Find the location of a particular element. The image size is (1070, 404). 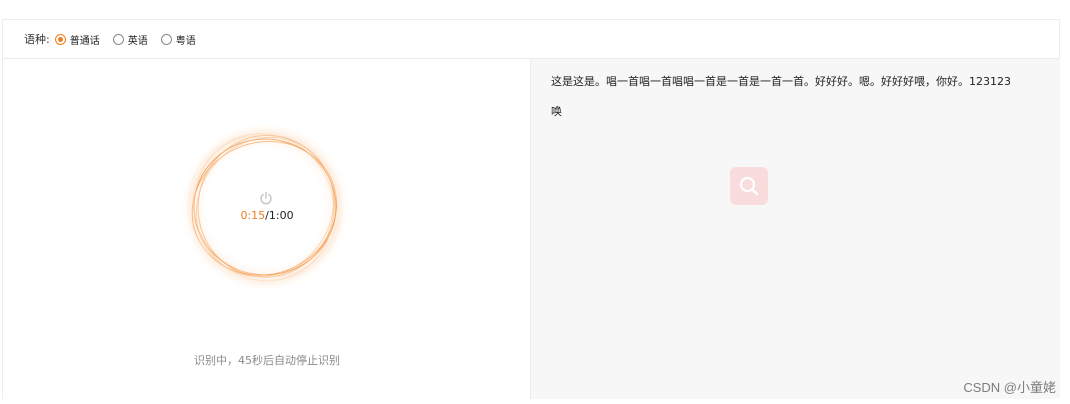

radio-mandarin: 普通话 is located at coordinates (77, 39).